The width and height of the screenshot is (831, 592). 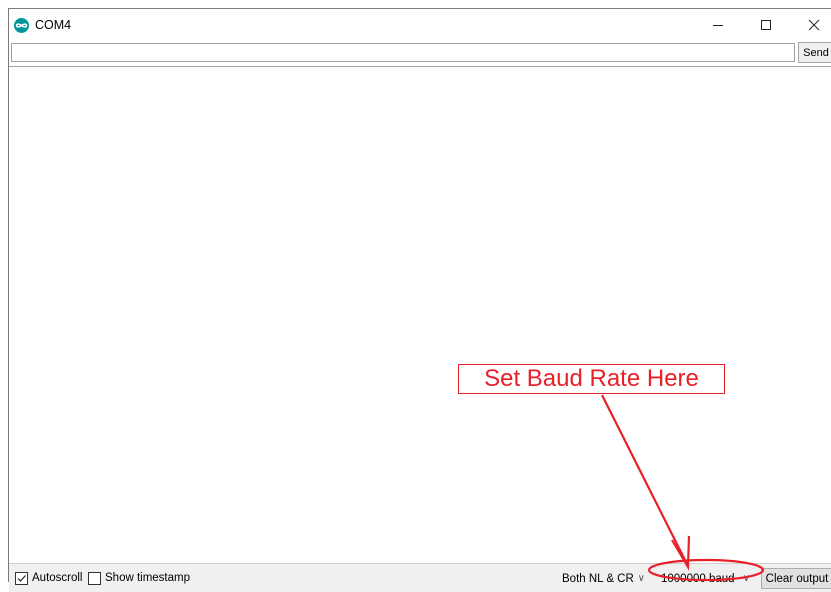 What do you see at coordinates (814, 52) in the screenshot?
I see `send-button: Send` at bounding box center [814, 52].